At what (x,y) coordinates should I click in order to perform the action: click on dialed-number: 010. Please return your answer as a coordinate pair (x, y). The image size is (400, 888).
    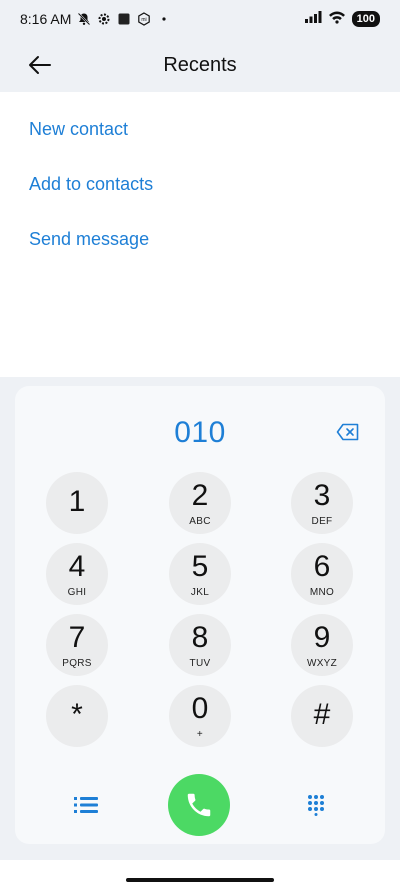
    Looking at the image, I should click on (200, 432).